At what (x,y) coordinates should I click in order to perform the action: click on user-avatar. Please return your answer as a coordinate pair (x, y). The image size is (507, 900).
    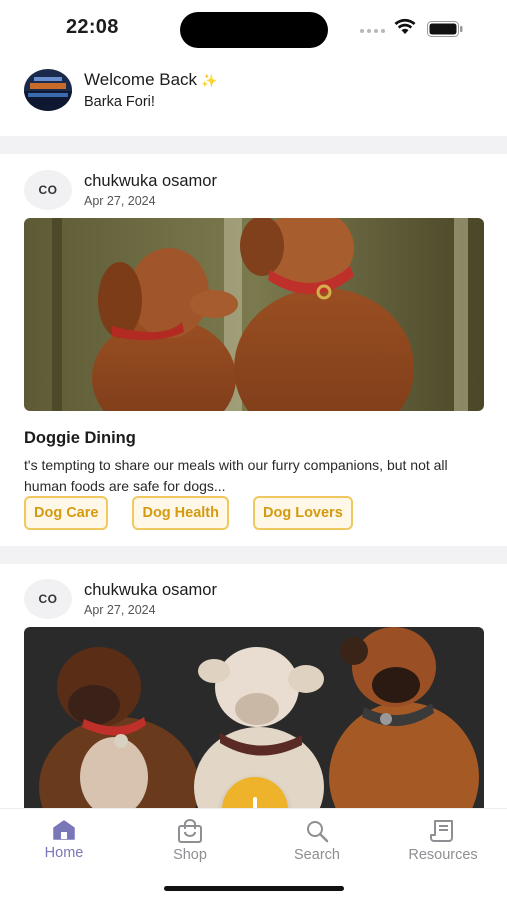
    Looking at the image, I should click on (48, 90).